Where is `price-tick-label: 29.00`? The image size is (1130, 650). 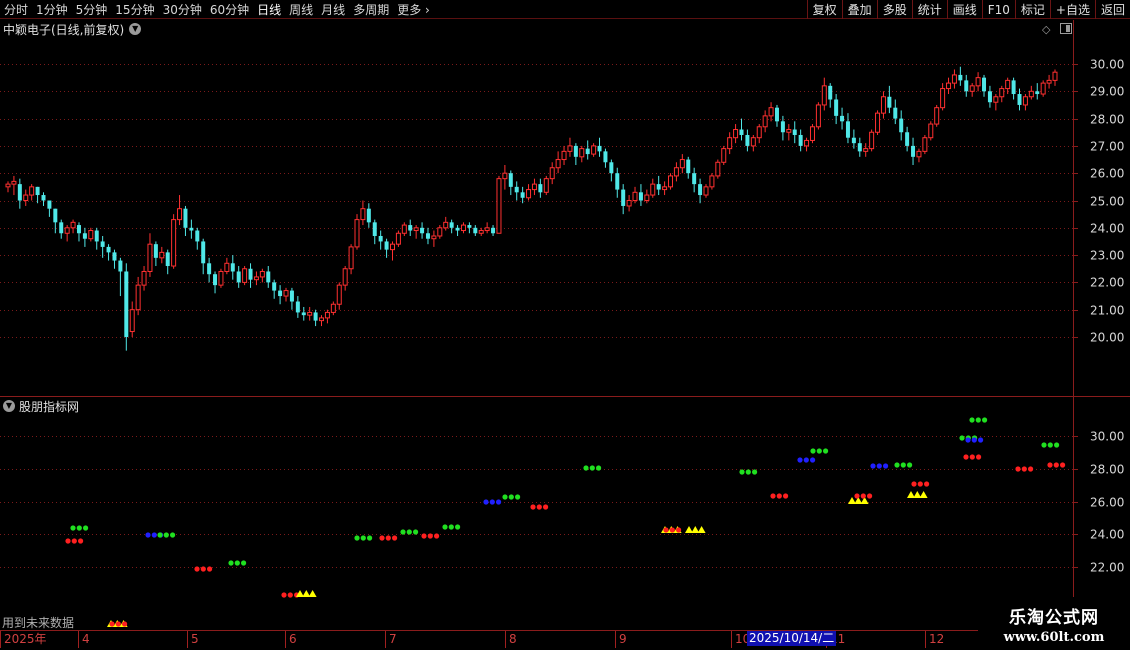
price-tick-label: 29.00 is located at coordinates (1107, 92).